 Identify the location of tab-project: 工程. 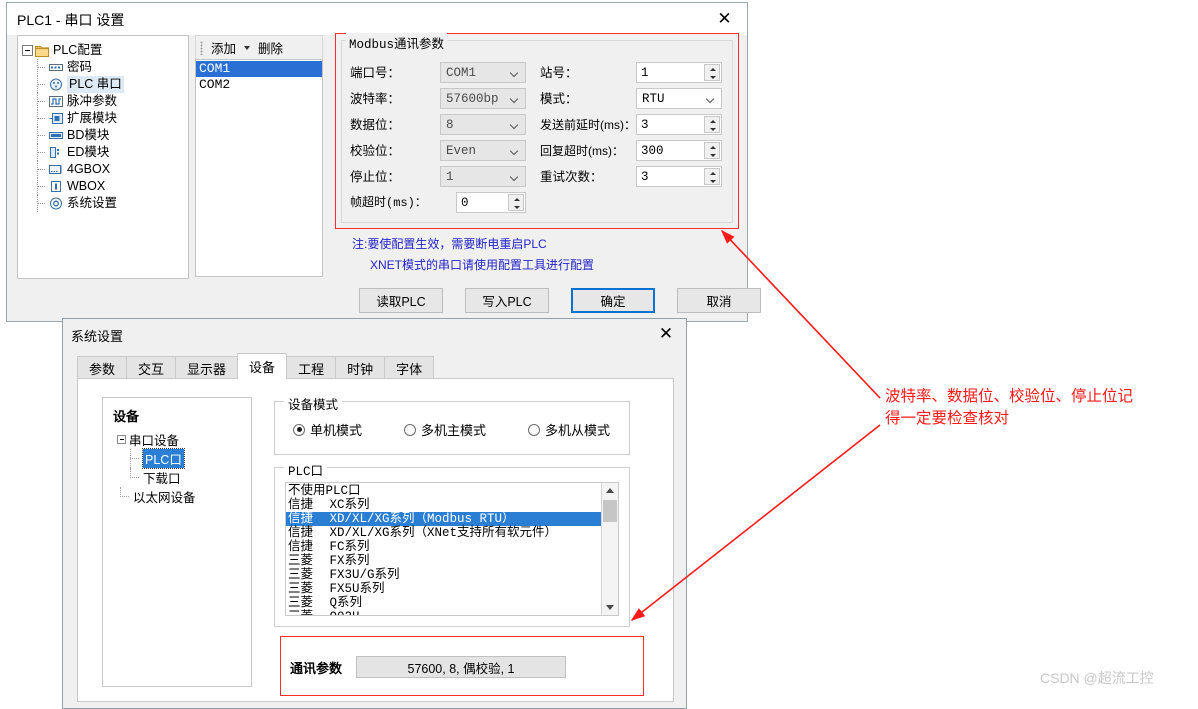
(311, 367).